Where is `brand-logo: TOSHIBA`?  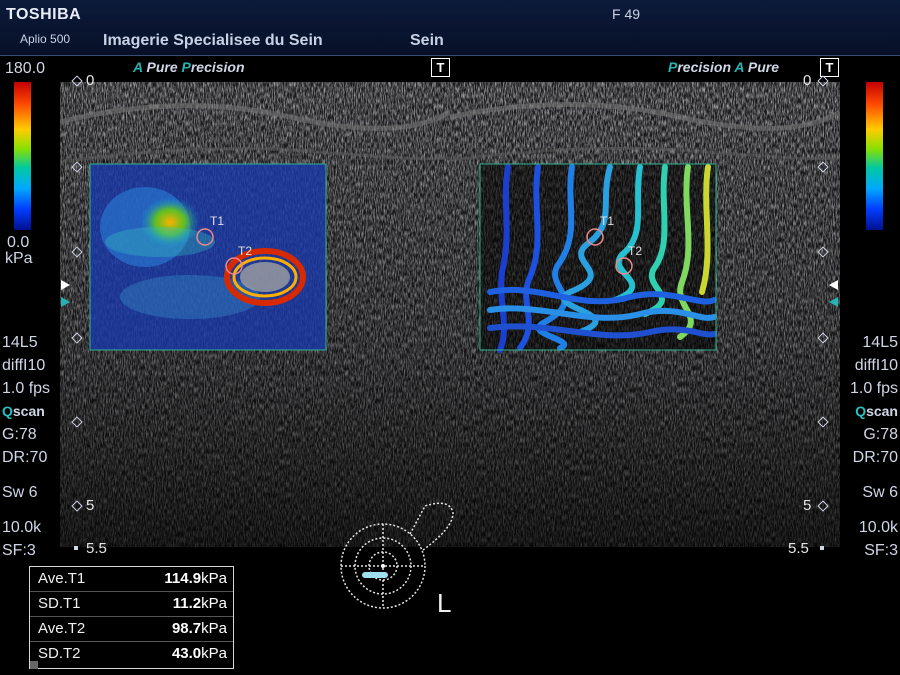
brand-logo: TOSHIBA is located at coordinates (44, 14).